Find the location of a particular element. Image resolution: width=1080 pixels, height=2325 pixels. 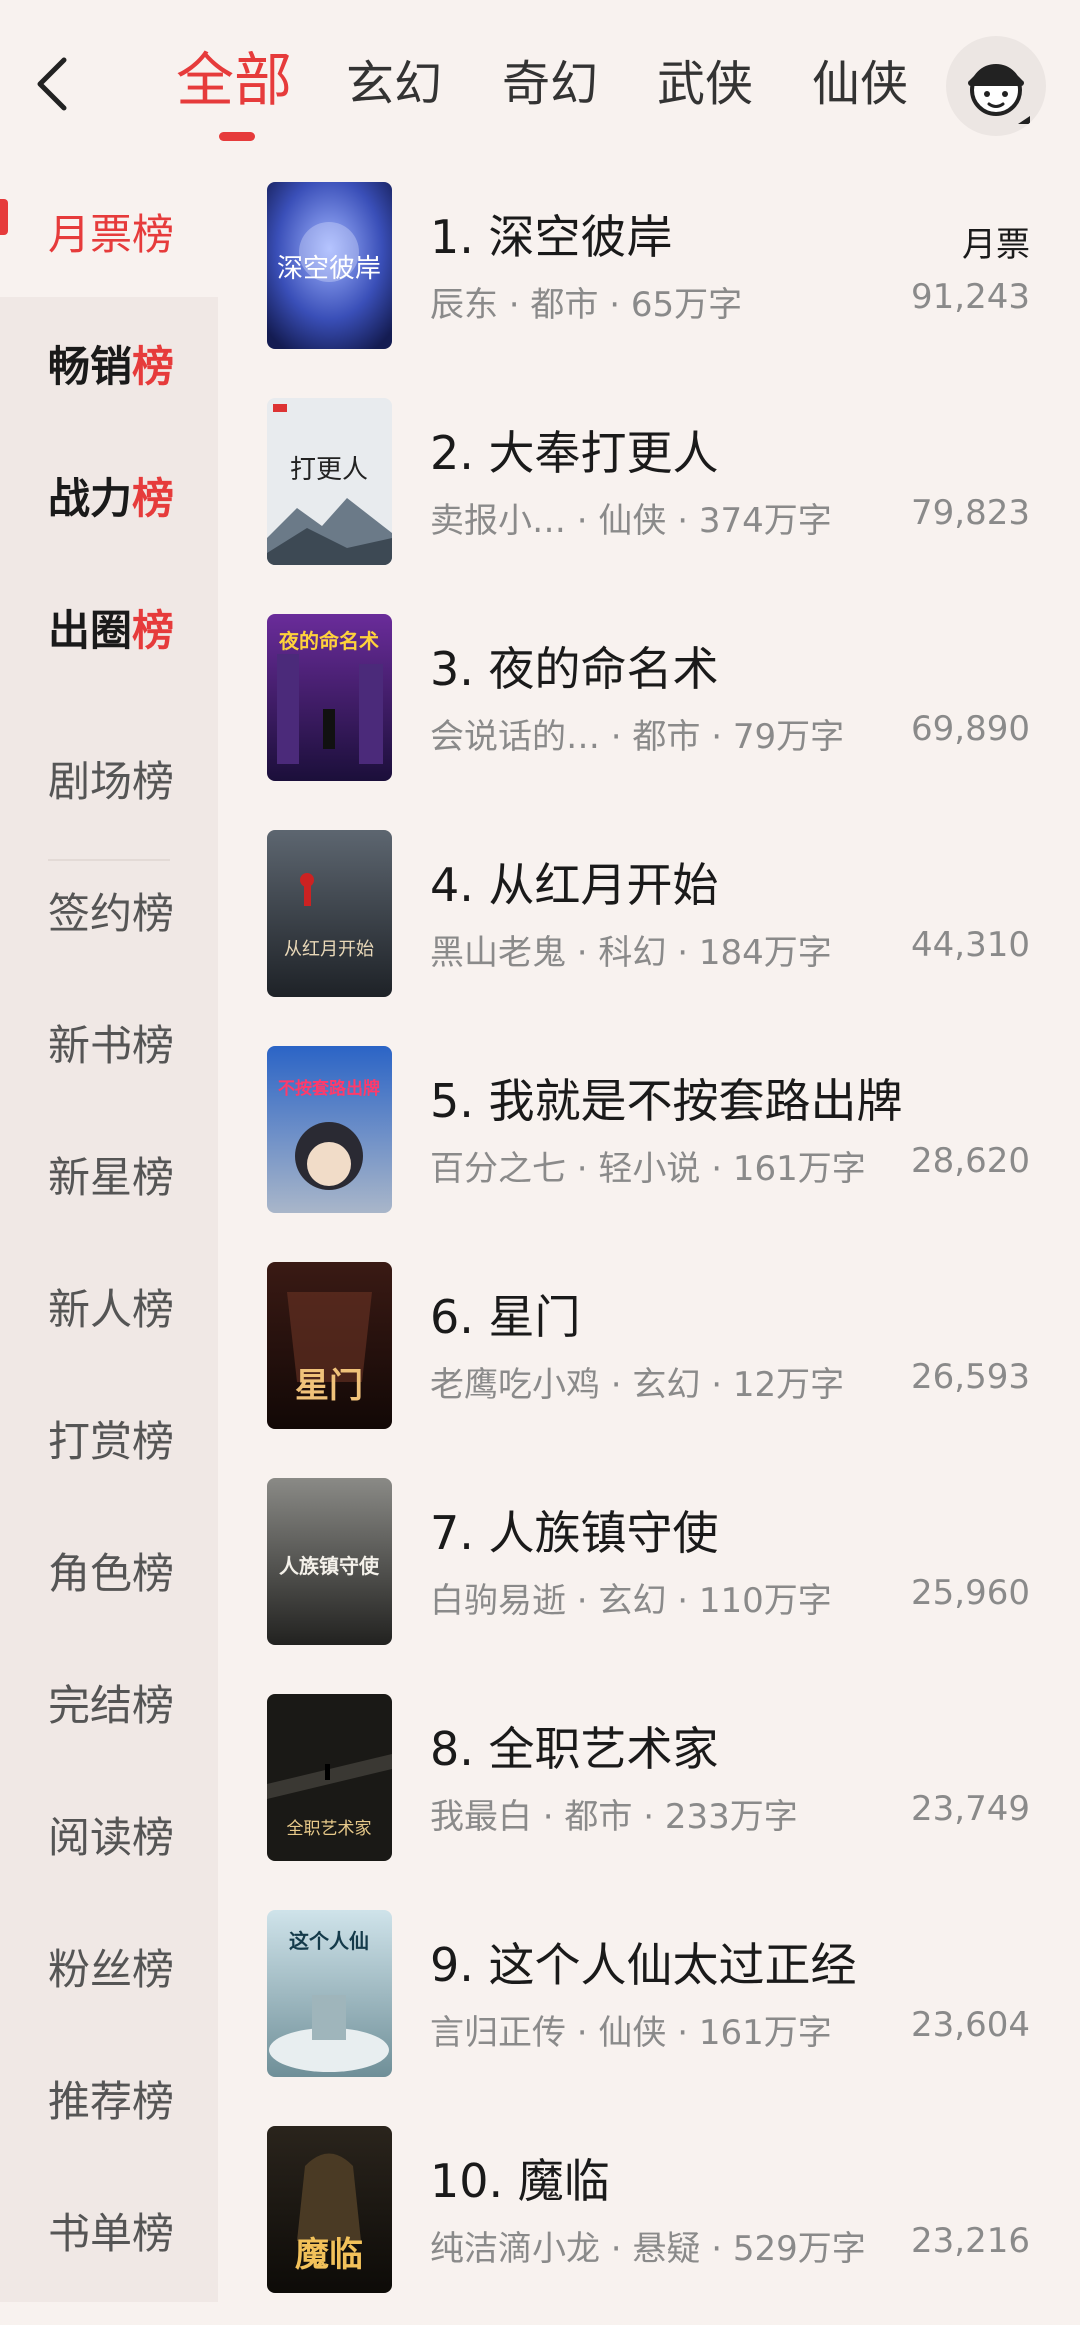

cover-title: 这个人仙 is located at coordinates (329, 1941).